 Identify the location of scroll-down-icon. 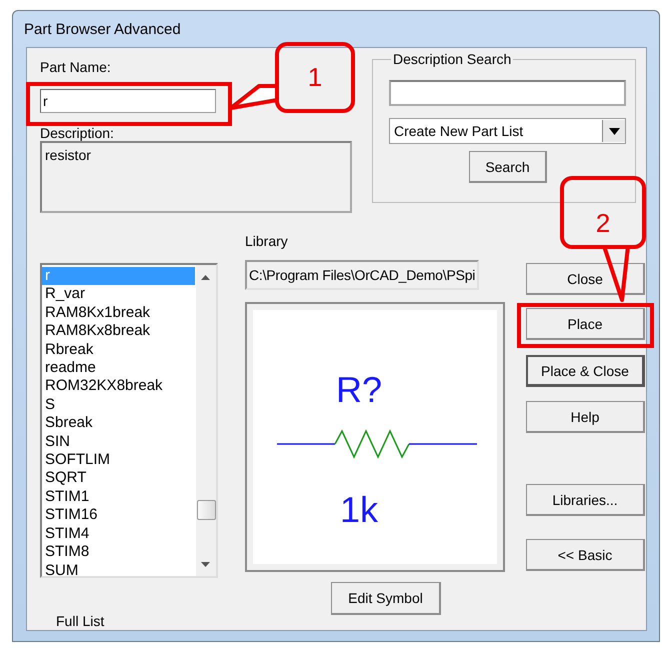
(205, 564).